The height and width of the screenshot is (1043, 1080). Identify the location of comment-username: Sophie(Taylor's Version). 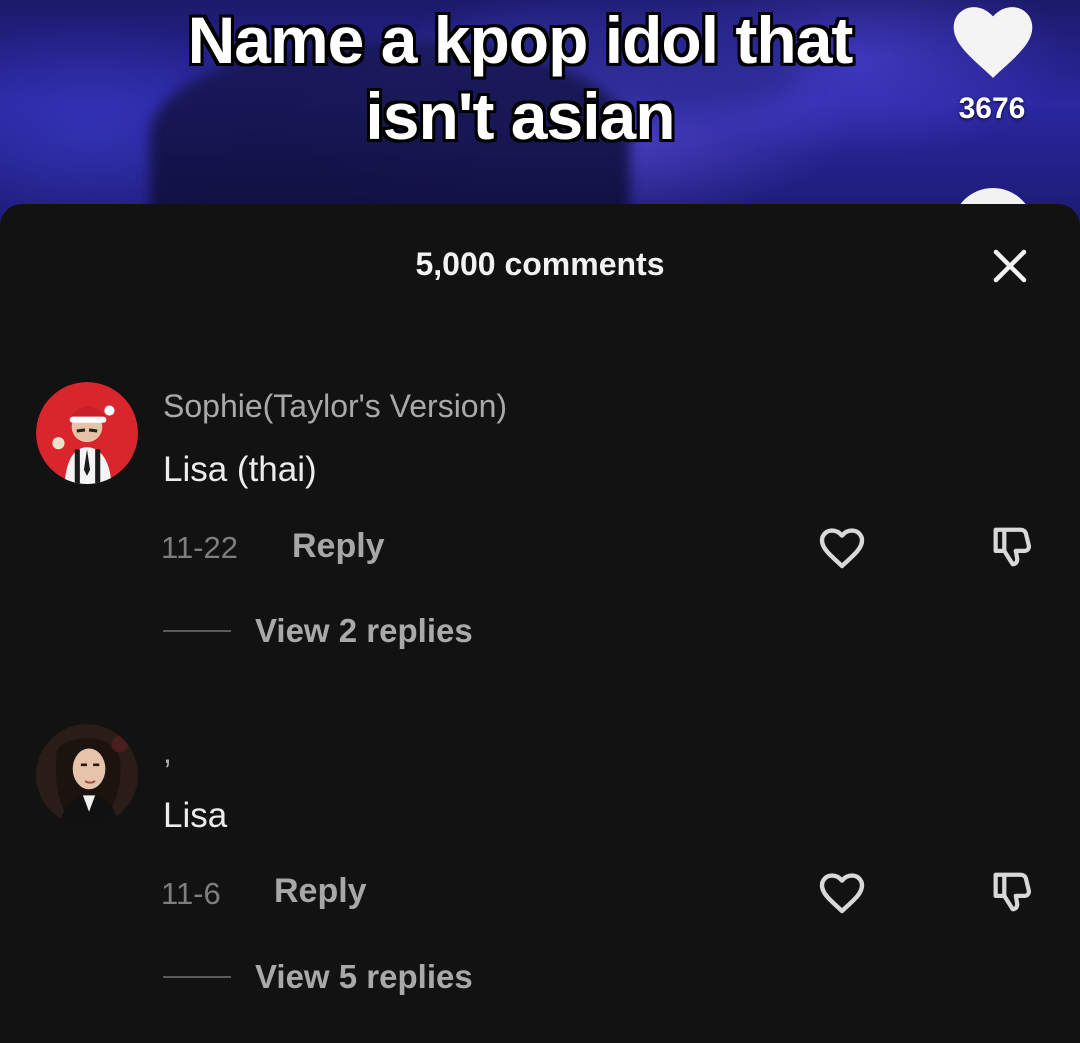
(335, 406).